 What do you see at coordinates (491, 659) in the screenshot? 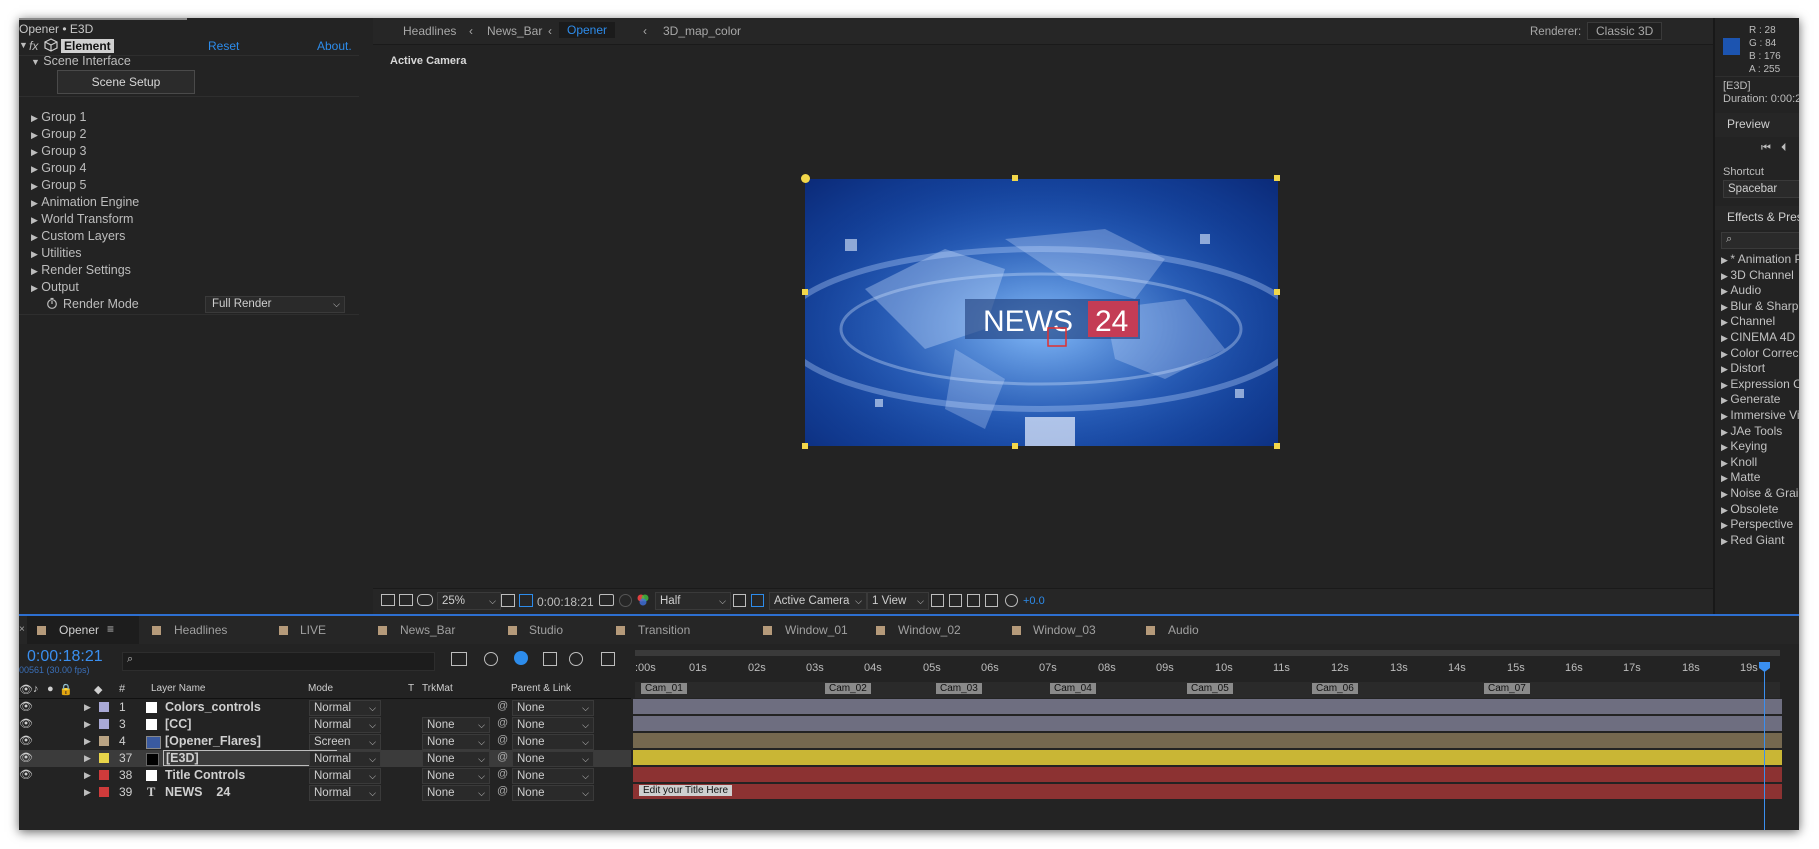
I see `shy-layers-icon` at bounding box center [491, 659].